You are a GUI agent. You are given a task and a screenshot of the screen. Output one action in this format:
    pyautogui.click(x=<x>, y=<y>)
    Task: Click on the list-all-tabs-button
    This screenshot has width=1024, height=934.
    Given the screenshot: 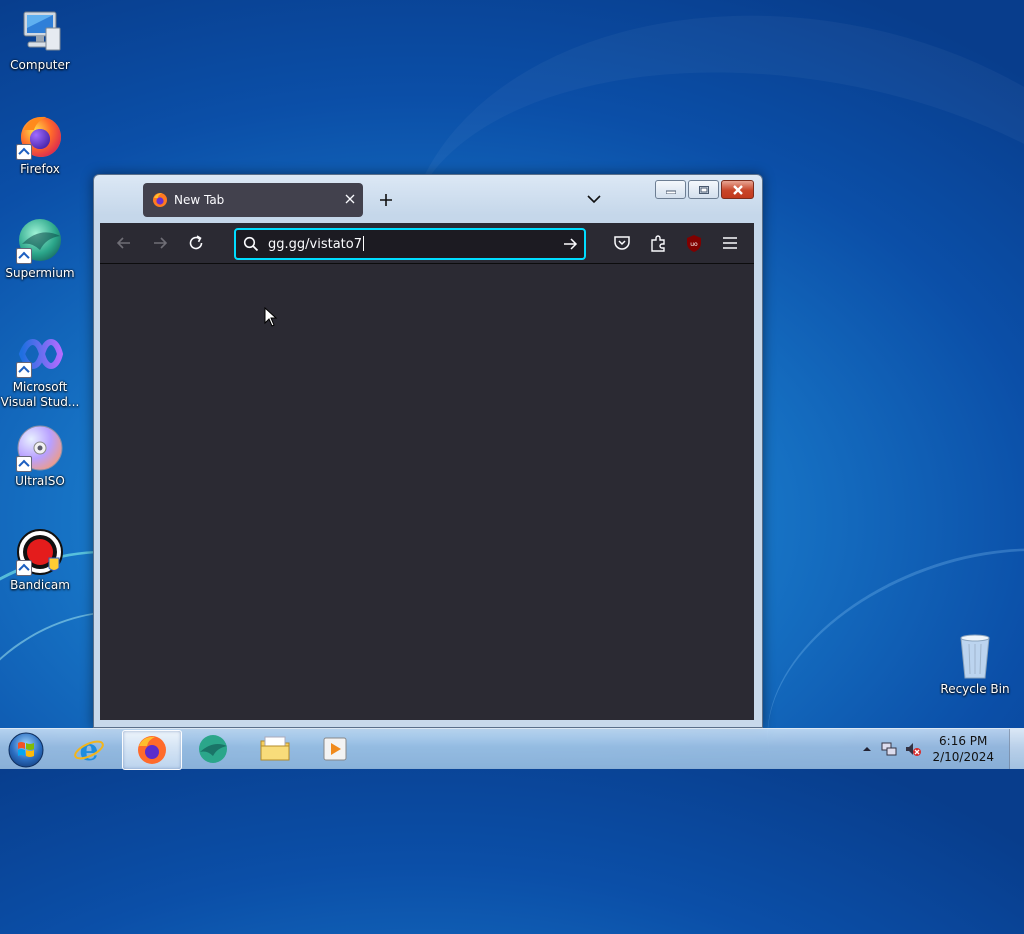 What is the action you would take?
    pyautogui.click(x=594, y=199)
    